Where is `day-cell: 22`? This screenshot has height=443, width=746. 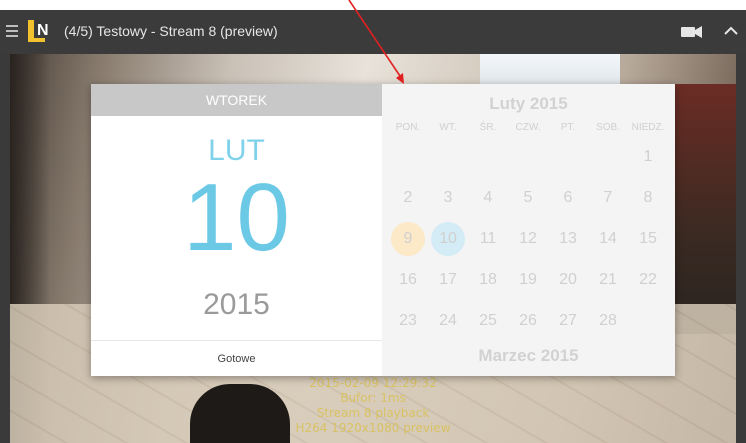
day-cell: 22 is located at coordinates (648, 280).